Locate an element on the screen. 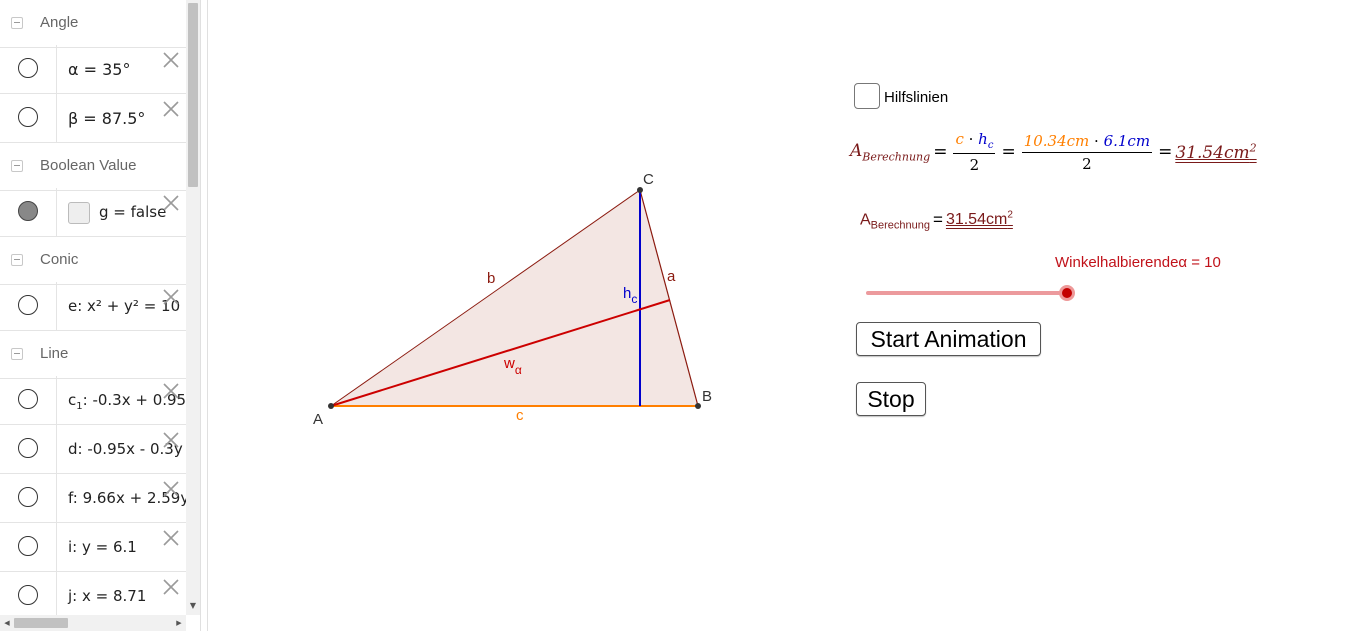  label-c: c is located at coordinates (520, 415).